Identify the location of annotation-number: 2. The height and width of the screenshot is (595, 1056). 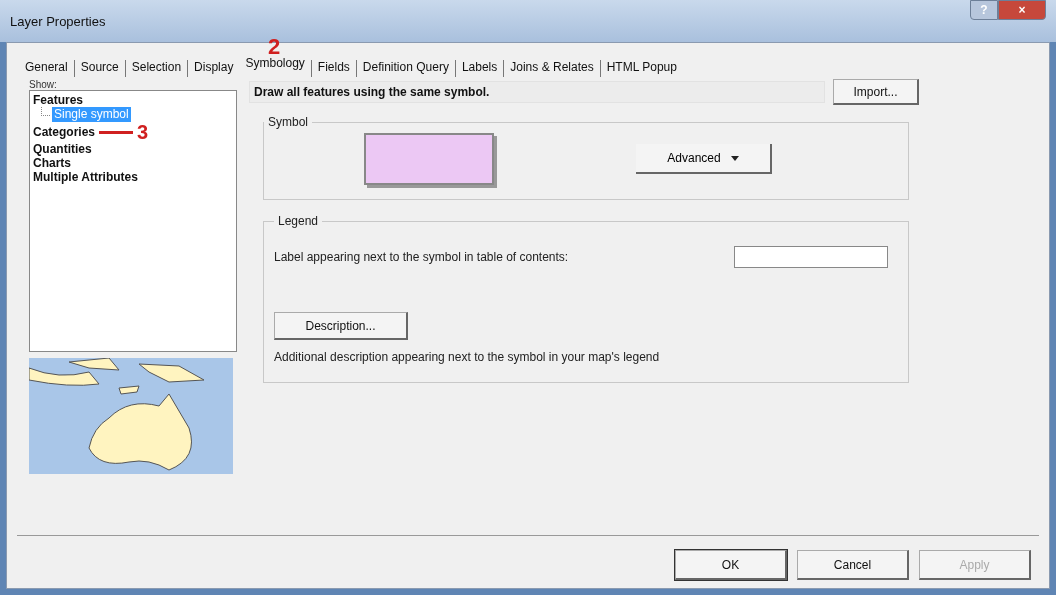
(274, 47).